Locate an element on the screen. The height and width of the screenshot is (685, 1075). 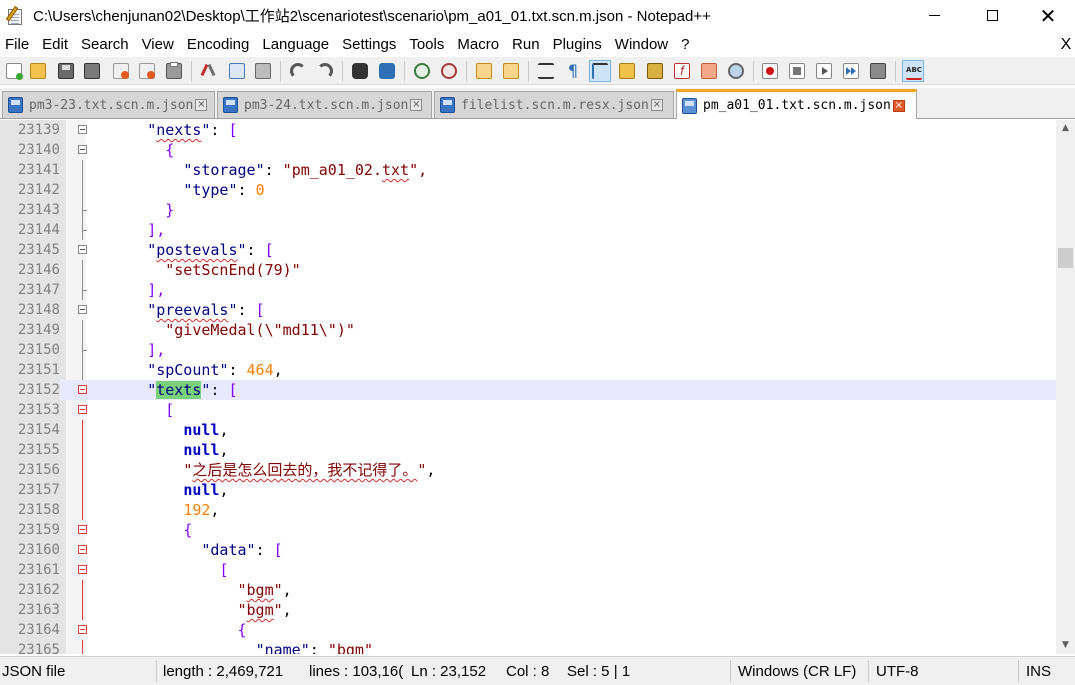
menu-window: Window is located at coordinates (642, 45).